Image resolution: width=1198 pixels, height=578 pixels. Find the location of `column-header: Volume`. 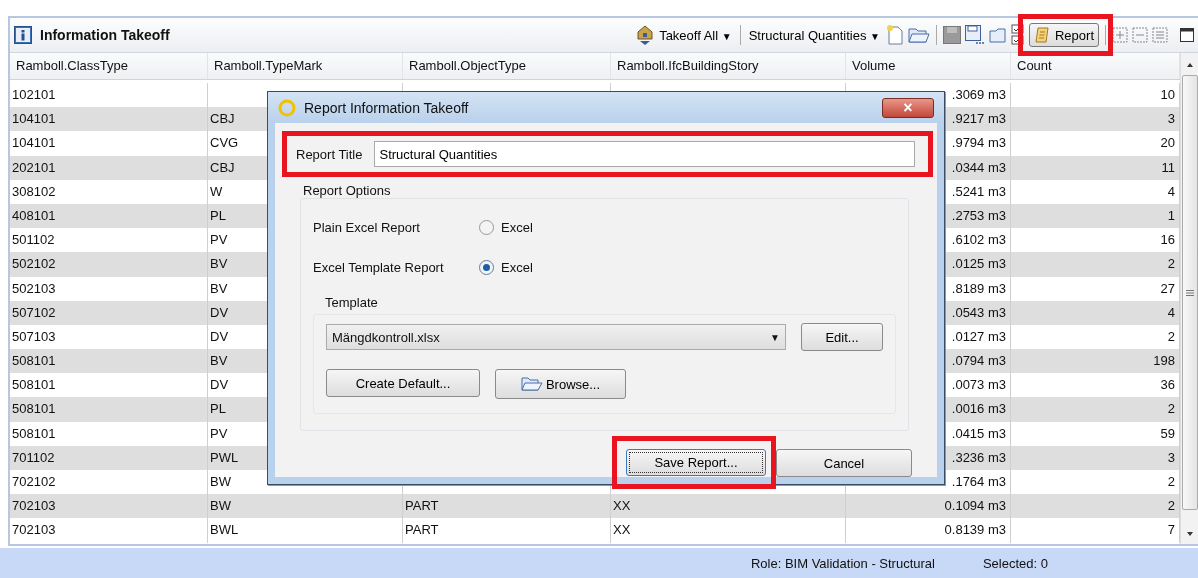

column-header: Volume is located at coordinates (928, 66).